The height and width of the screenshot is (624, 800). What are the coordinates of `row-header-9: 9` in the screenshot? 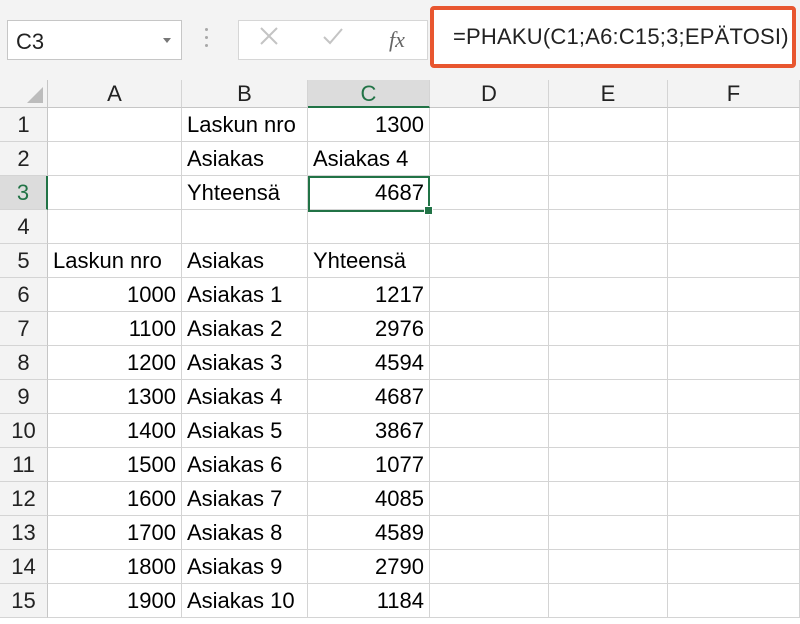 It's located at (24, 397).